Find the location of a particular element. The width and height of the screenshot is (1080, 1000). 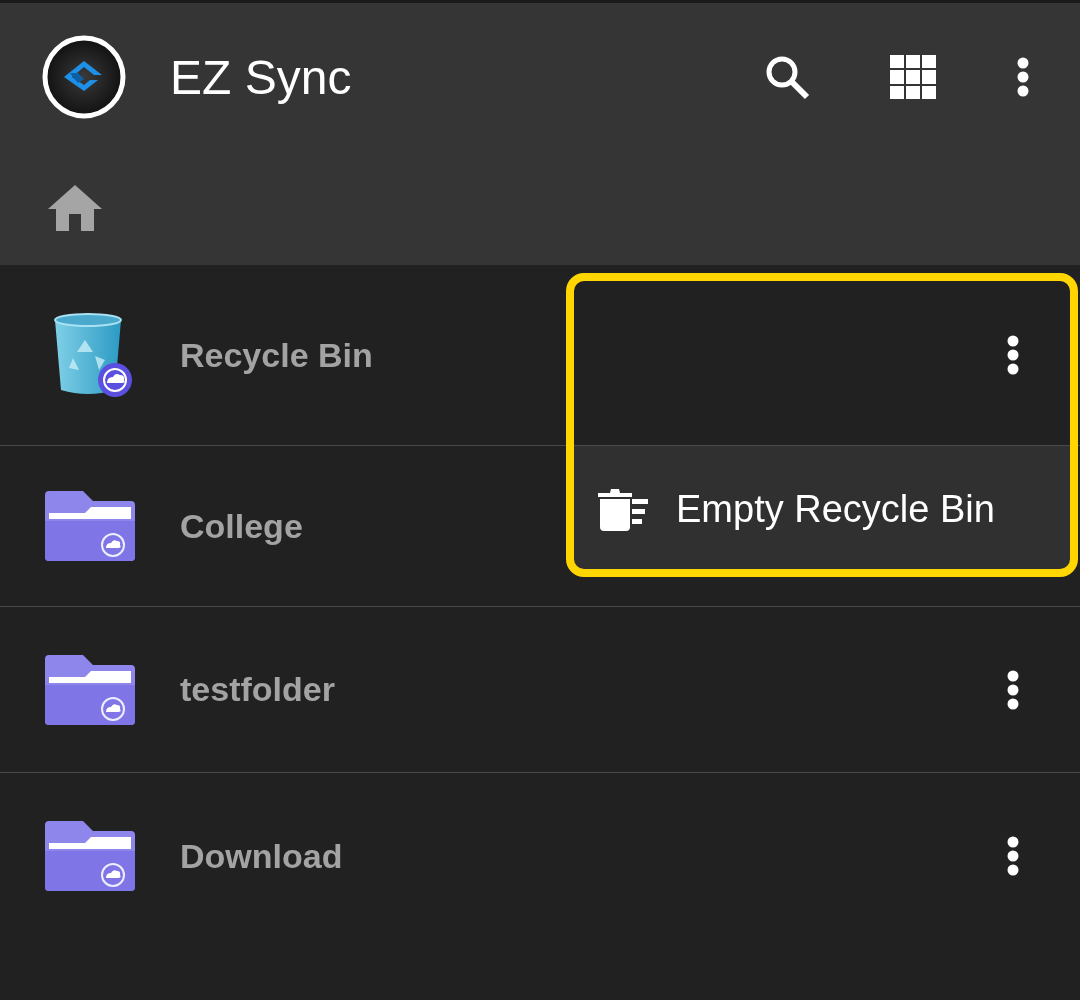

app-logo-icon is located at coordinates (84, 77).